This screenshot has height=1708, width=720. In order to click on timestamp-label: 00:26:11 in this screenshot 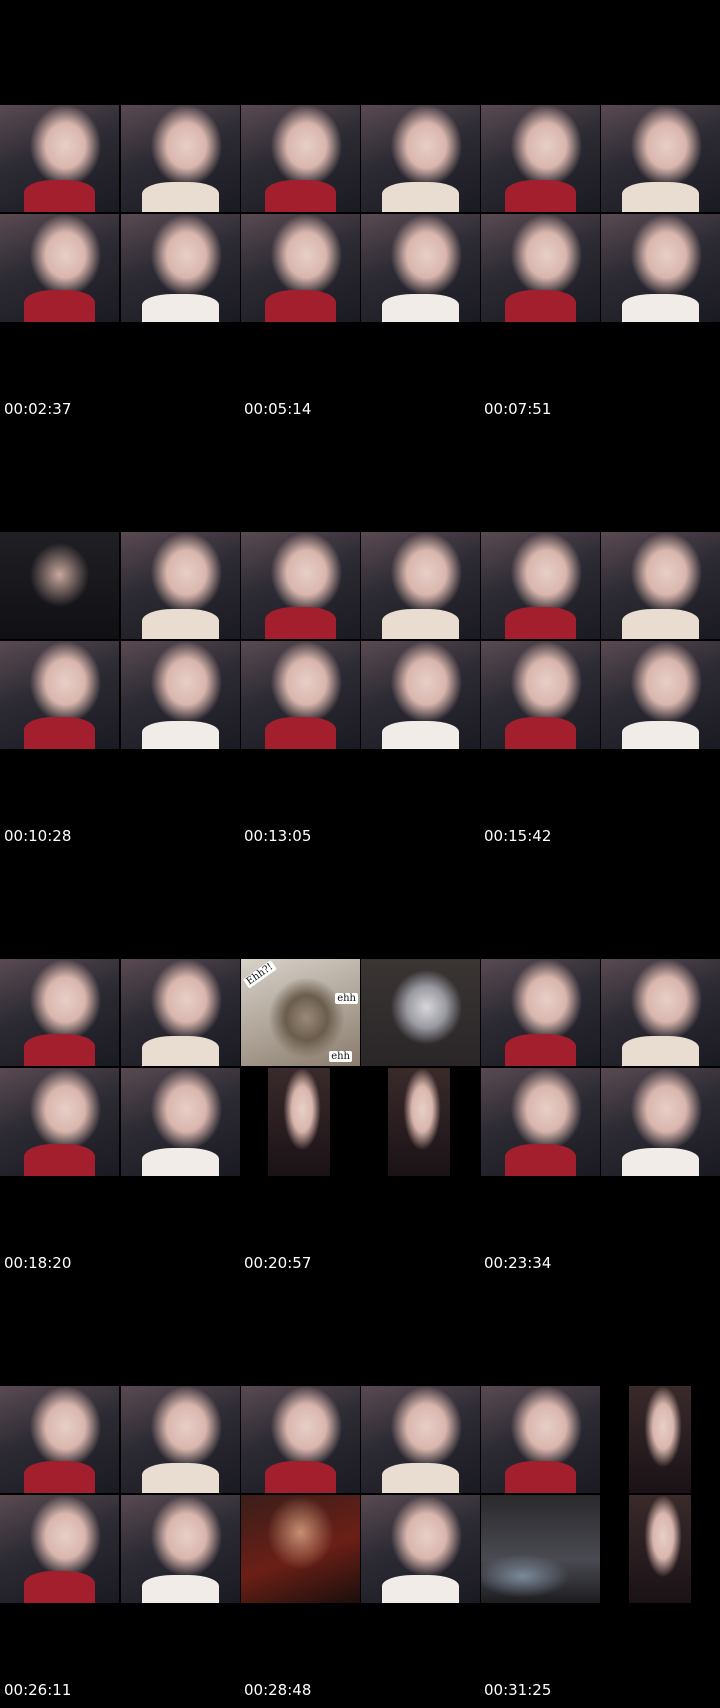, I will do `click(38, 1690)`.